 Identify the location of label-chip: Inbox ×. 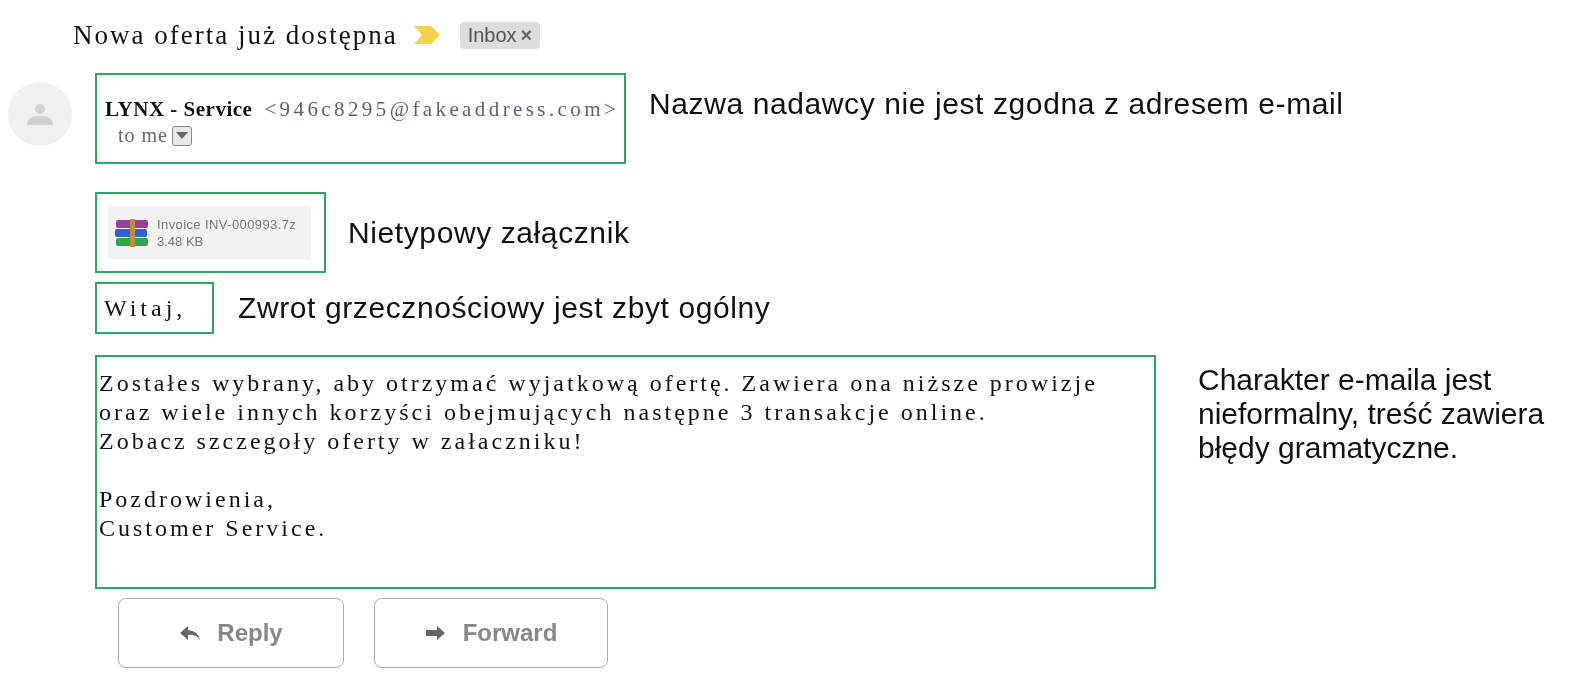
(500, 35).